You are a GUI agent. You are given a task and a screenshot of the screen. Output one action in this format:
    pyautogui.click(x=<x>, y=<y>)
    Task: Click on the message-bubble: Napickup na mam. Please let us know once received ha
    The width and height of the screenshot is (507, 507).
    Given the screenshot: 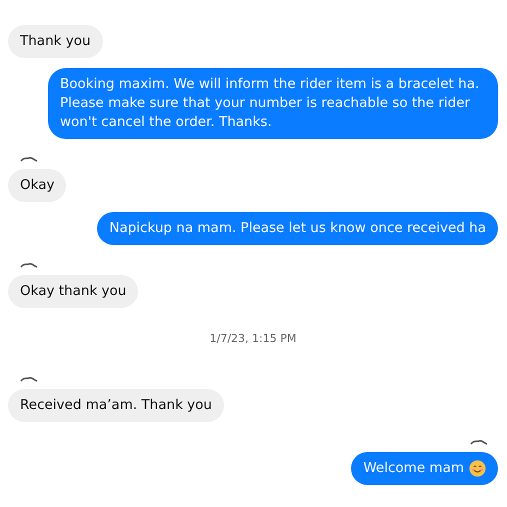 What is the action you would take?
    pyautogui.click(x=297, y=228)
    